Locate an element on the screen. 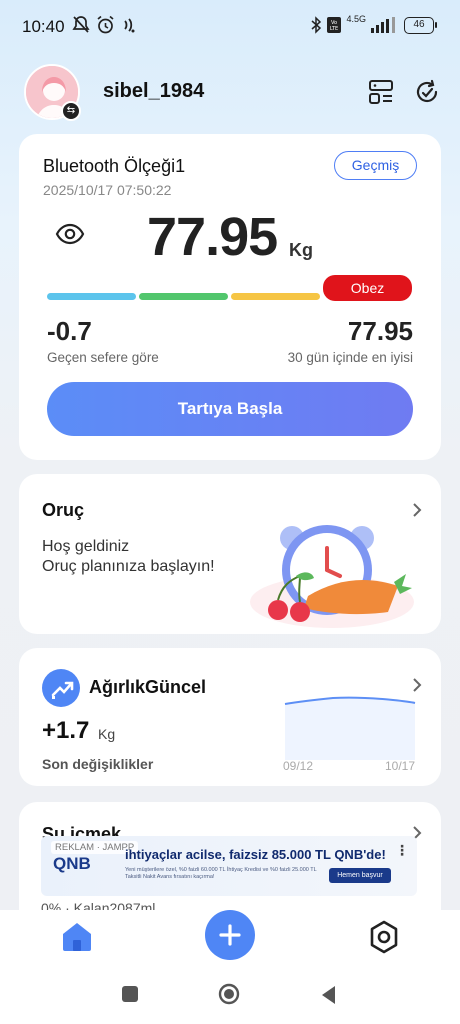 The image size is (460, 1024). weight-change-value: +1.7 is located at coordinates (66, 730).